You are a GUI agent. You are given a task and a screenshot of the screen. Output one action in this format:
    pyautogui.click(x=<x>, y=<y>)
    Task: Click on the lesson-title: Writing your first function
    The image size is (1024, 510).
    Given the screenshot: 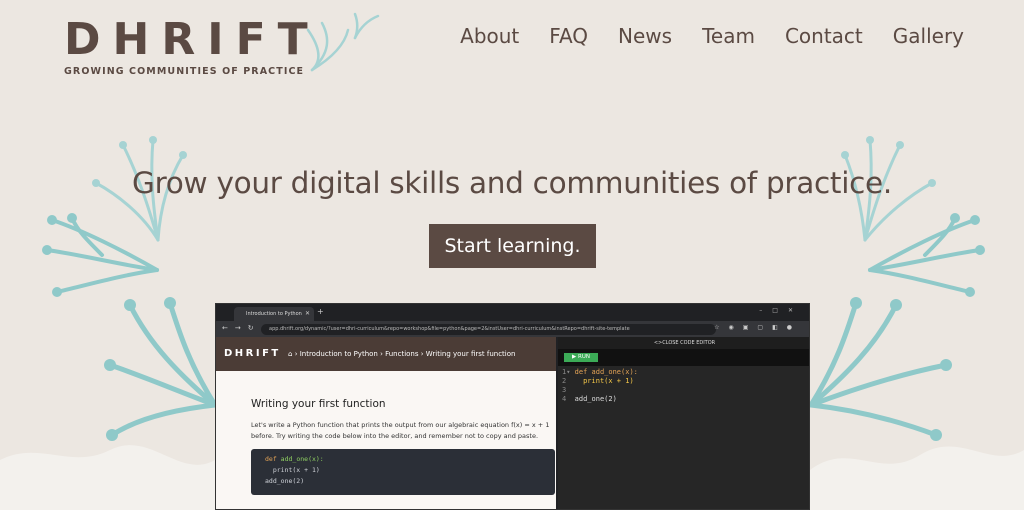 What is the action you would take?
    pyautogui.click(x=318, y=404)
    